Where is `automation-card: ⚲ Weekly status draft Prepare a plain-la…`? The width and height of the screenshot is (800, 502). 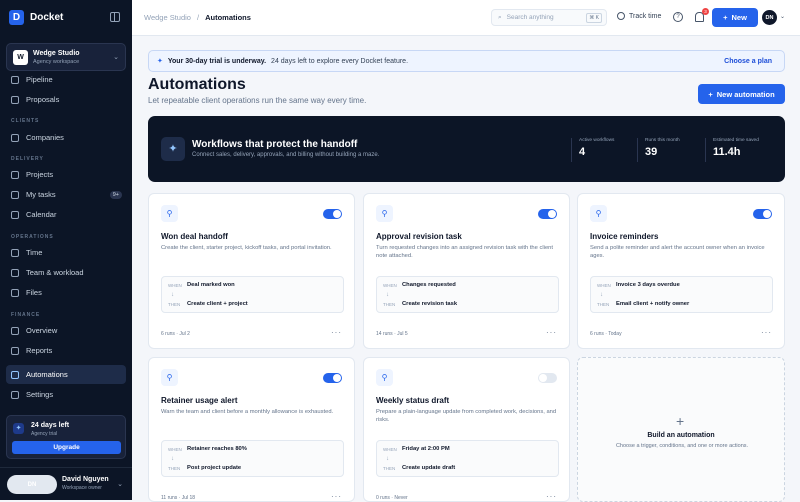 automation-card: ⚲ Weekly status draft Prepare a plain-la… is located at coordinates (466, 429).